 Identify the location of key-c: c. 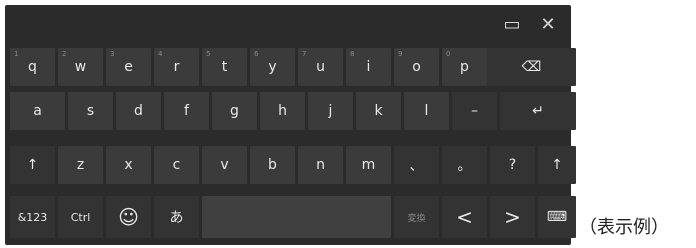
(176, 165).